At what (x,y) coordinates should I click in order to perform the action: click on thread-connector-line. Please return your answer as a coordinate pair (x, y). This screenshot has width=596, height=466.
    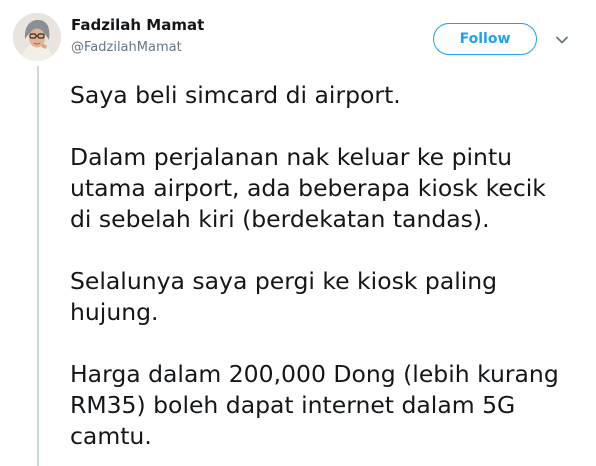
    Looking at the image, I should click on (38, 266).